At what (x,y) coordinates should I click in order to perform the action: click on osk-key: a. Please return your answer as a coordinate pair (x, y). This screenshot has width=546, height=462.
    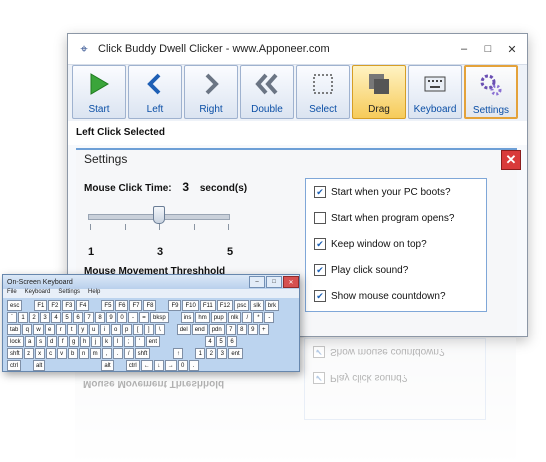
    Looking at the image, I should click on (29, 341).